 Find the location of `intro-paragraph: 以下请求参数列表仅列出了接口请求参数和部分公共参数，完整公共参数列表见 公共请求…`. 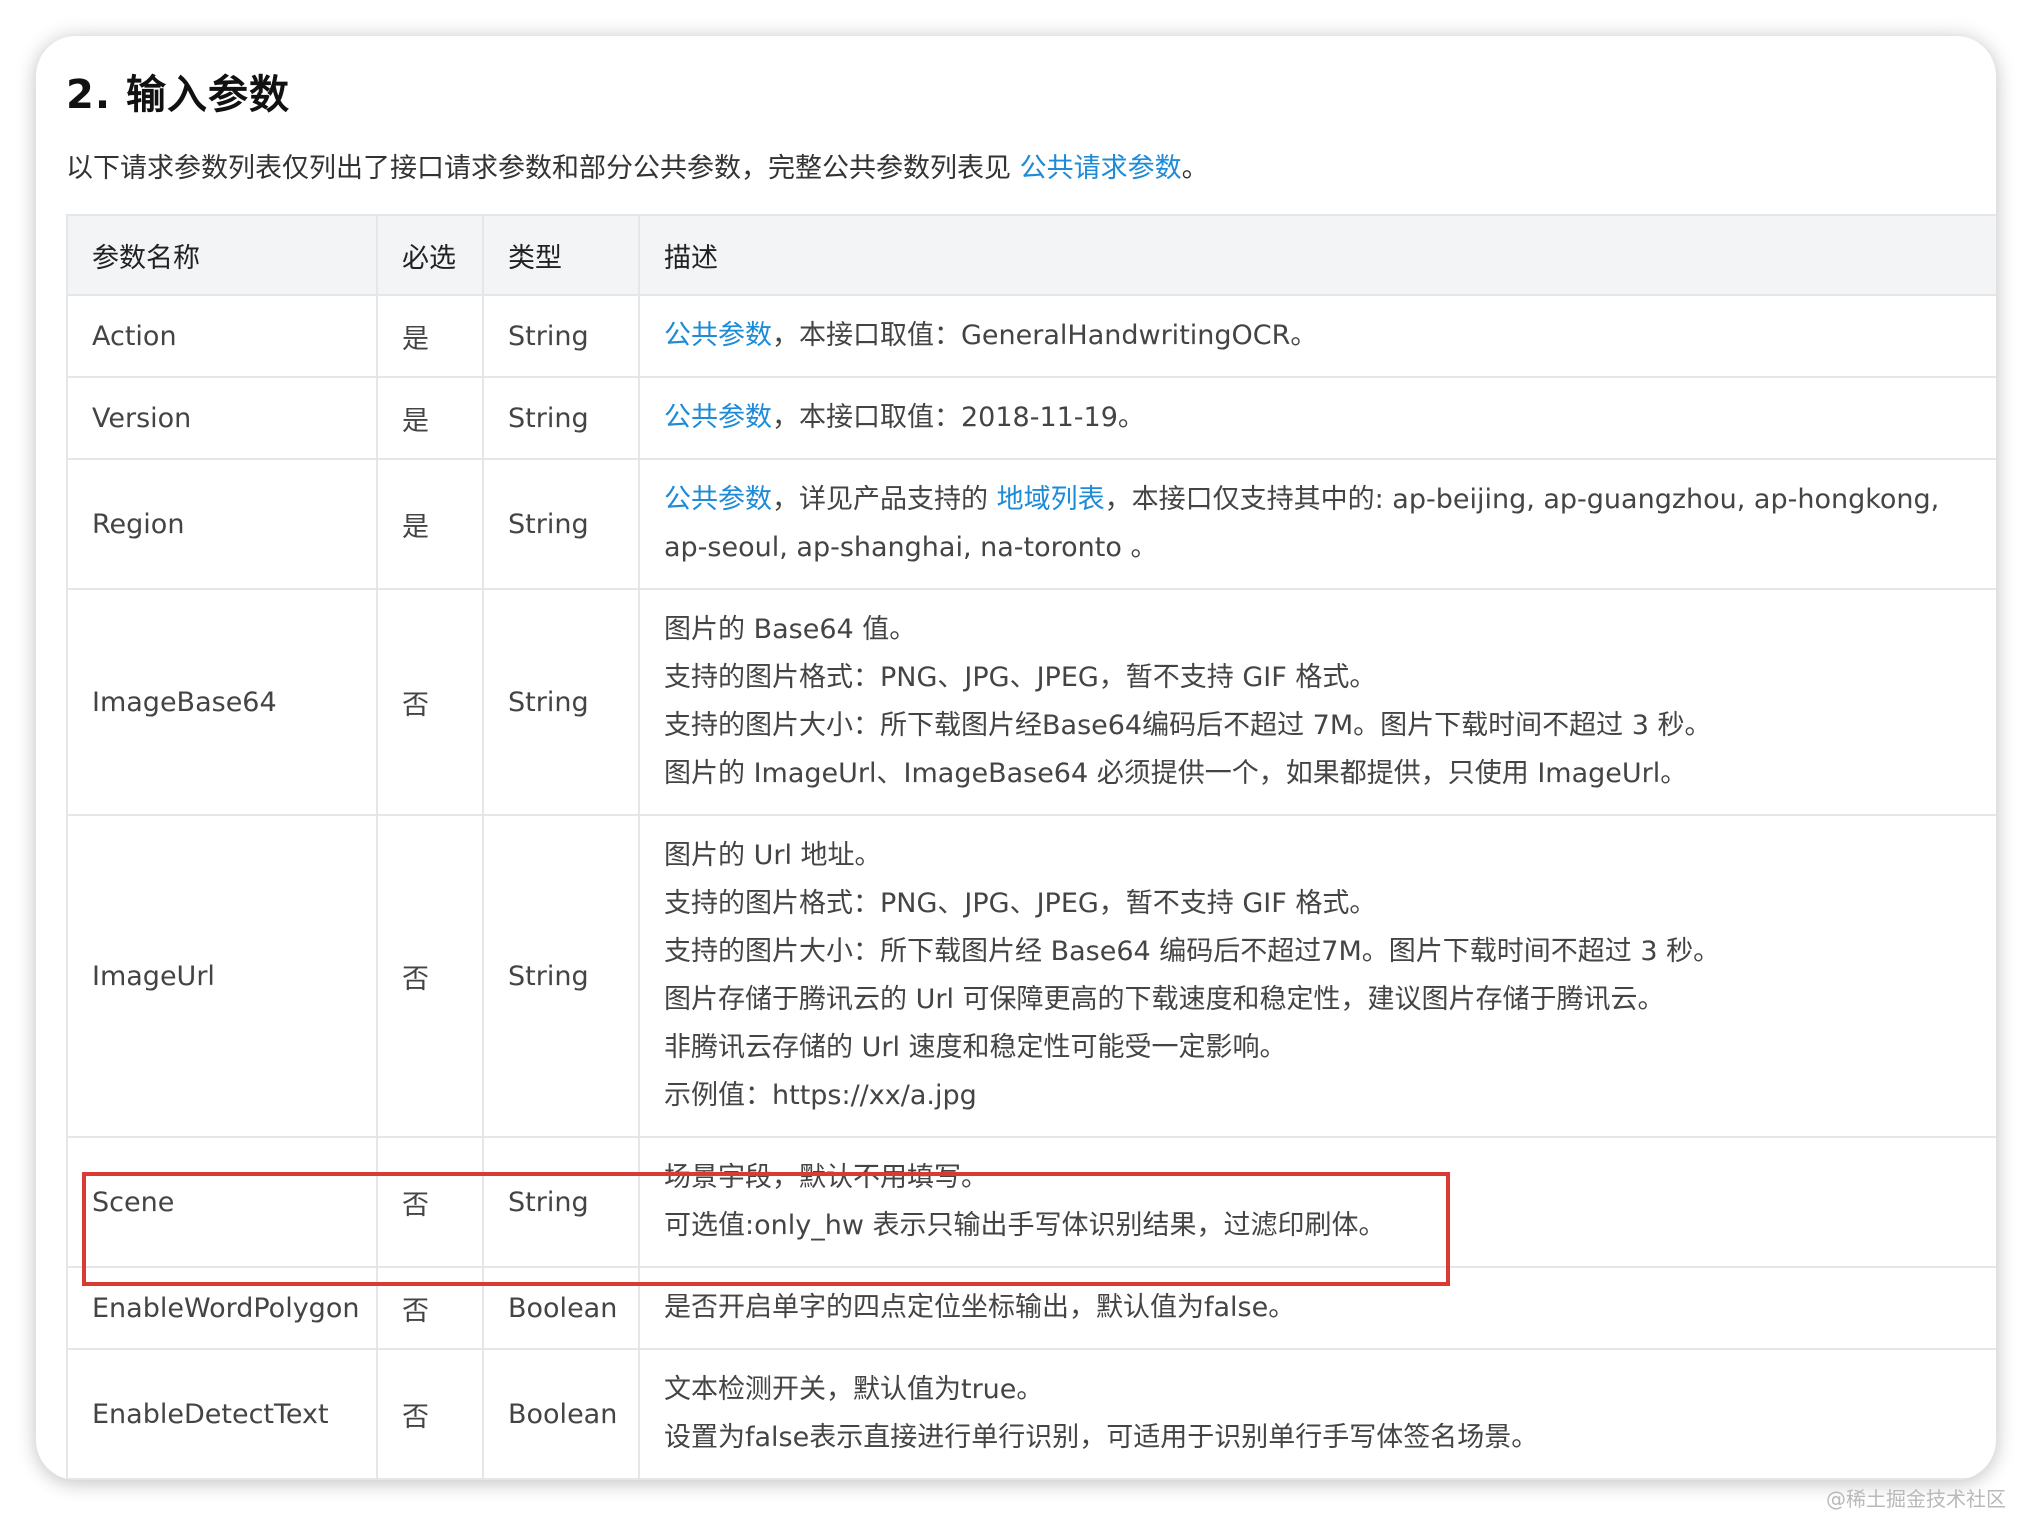

intro-paragraph: 以下请求参数列表仅列出了接口请求参数和部分公共参数，完整公共参数列表见 公共请求… is located at coordinates (637, 165).